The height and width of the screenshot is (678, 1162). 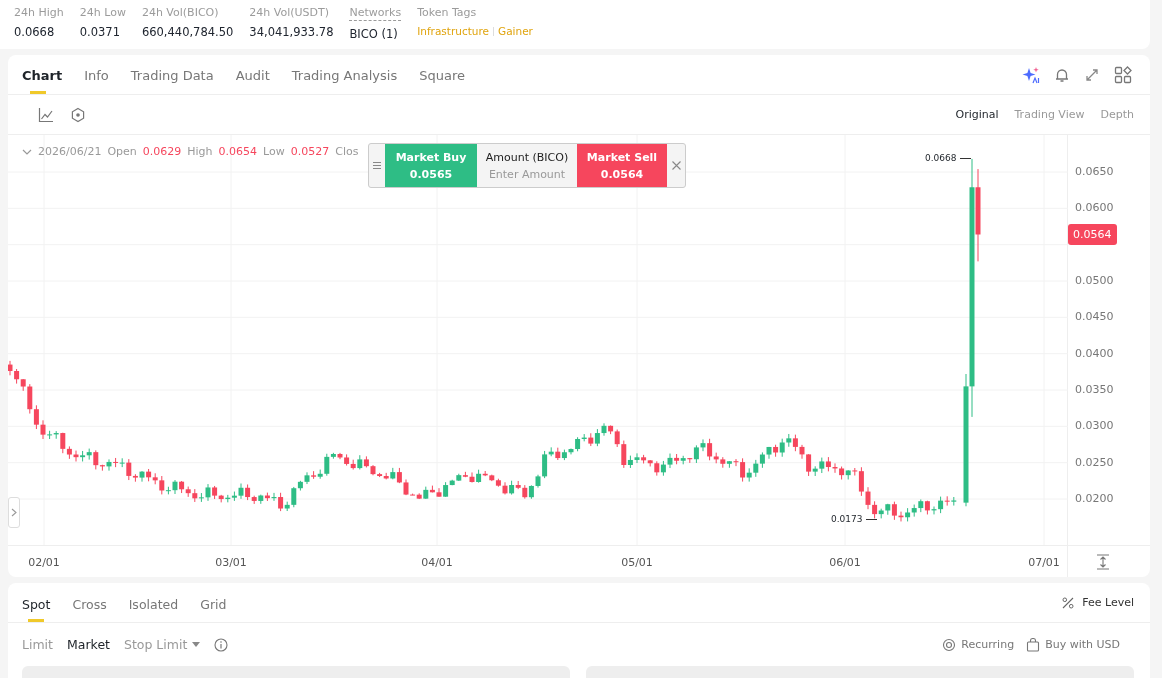 I want to click on axis-label: 0.0250, so click(x=1094, y=462).